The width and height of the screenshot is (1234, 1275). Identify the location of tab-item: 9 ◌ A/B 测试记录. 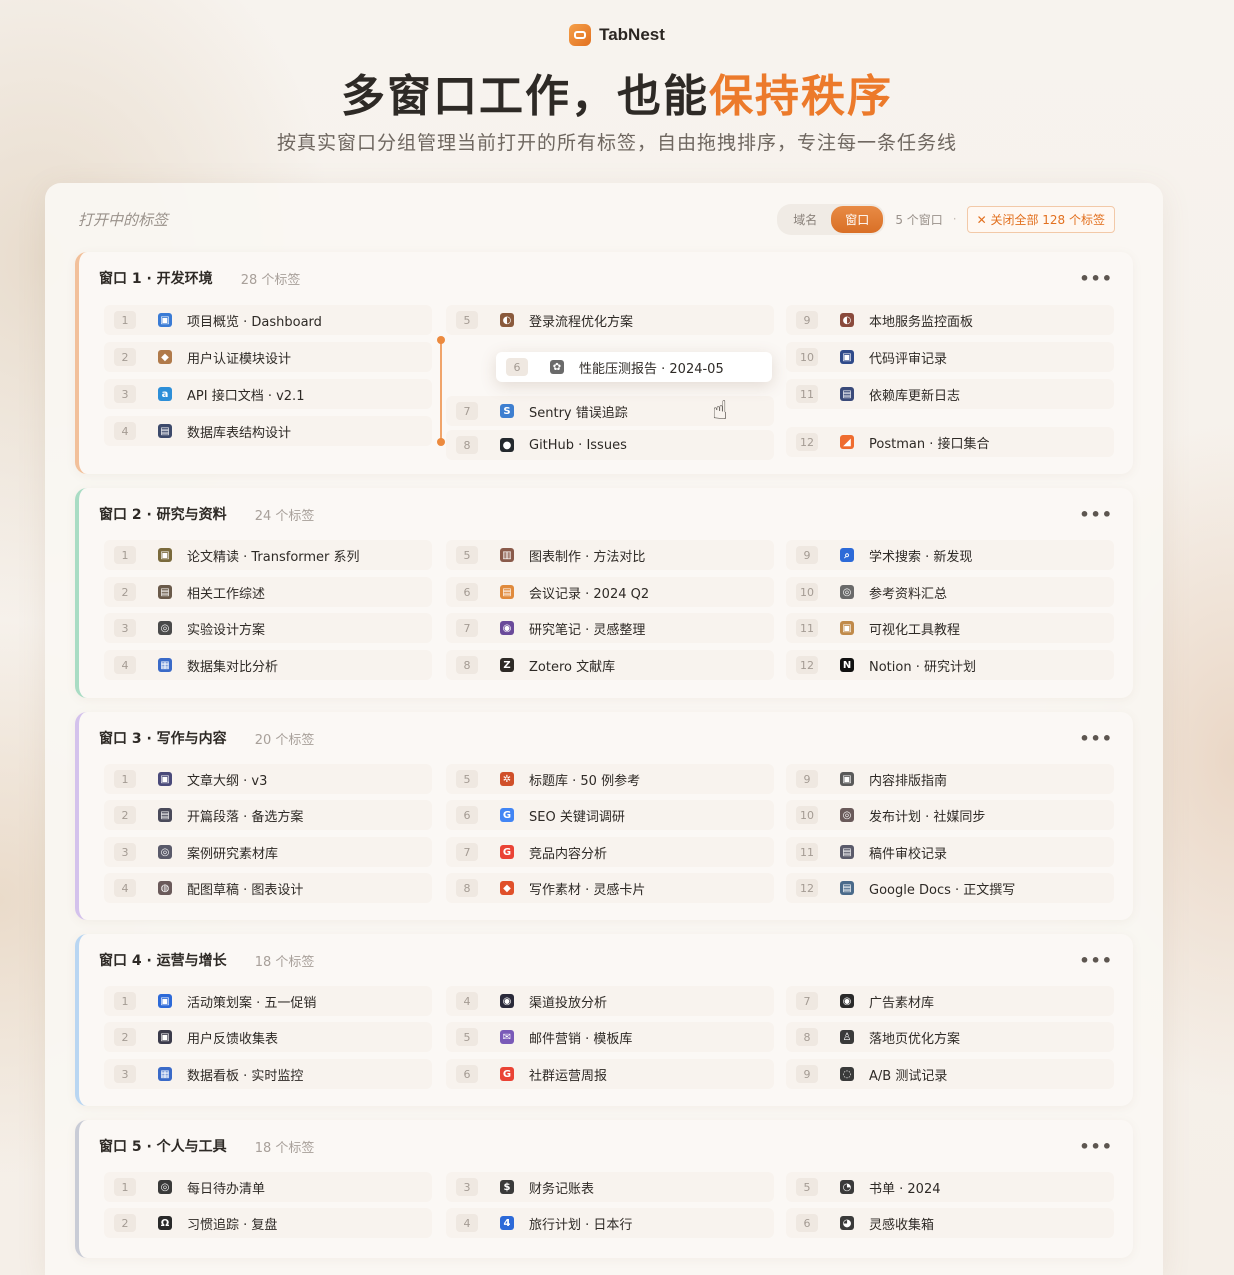
(950, 1074).